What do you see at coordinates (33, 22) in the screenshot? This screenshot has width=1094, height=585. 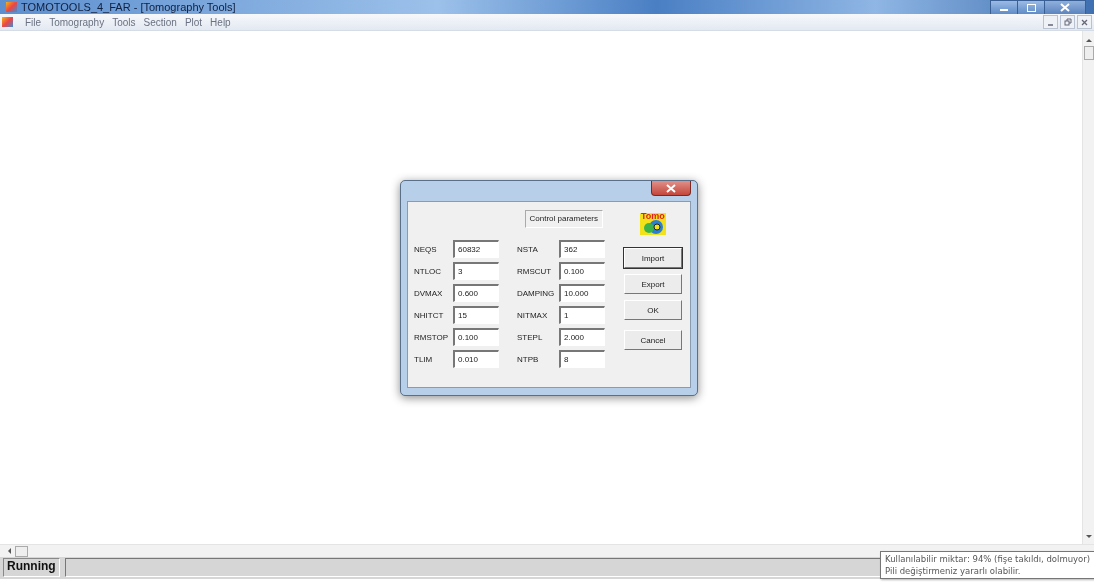 I see `menu-item: File` at bounding box center [33, 22].